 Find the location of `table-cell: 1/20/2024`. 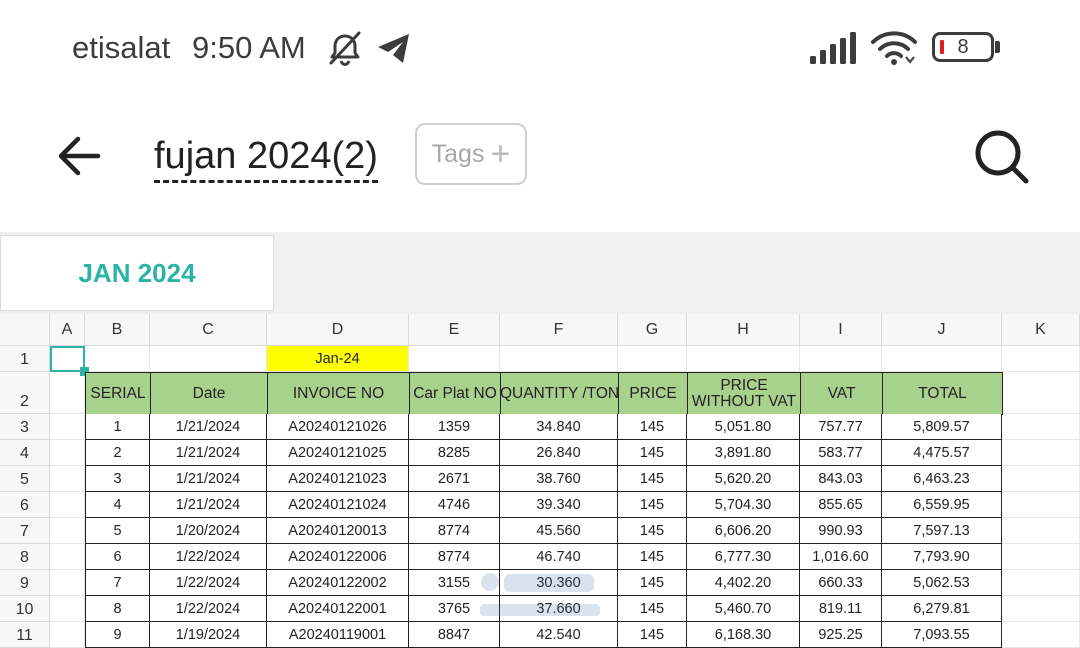

table-cell: 1/20/2024 is located at coordinates (208, 531).